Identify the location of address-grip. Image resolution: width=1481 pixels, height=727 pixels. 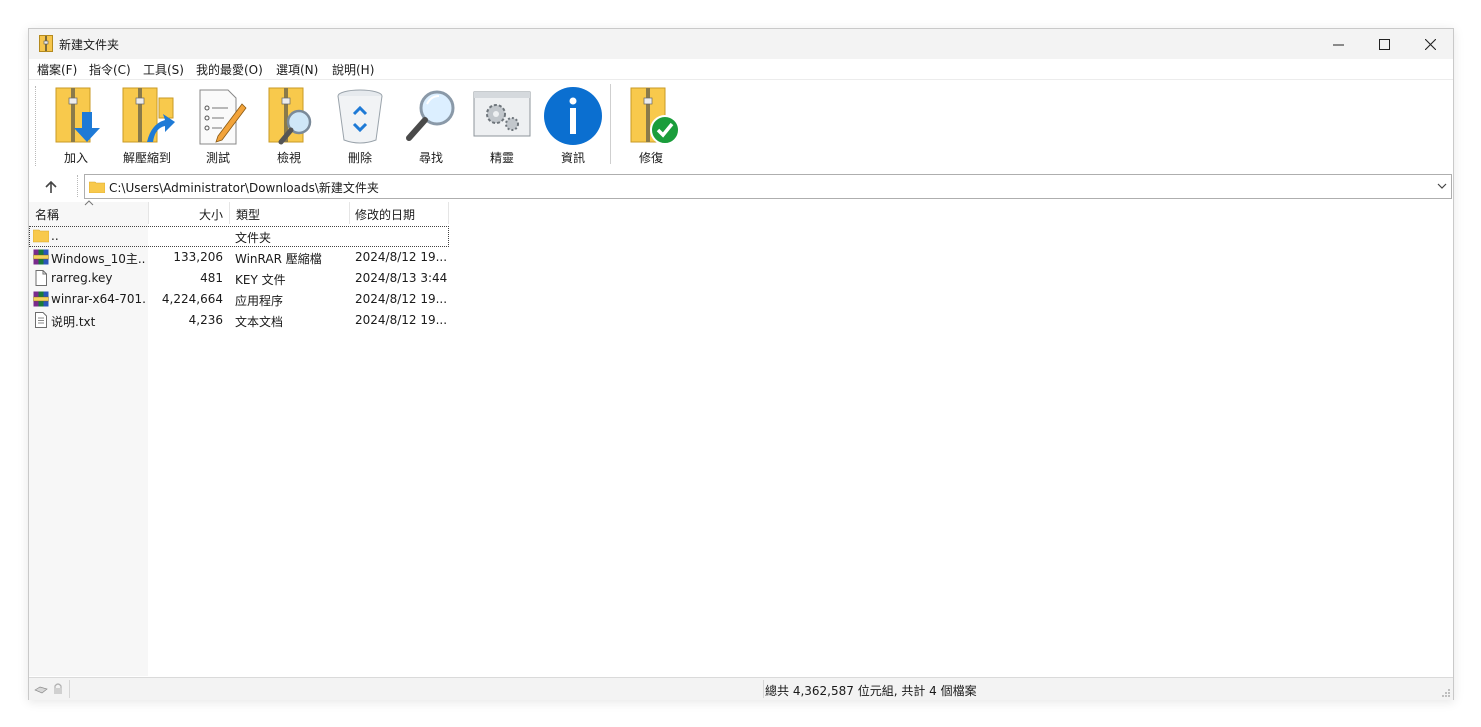
(77, 186).